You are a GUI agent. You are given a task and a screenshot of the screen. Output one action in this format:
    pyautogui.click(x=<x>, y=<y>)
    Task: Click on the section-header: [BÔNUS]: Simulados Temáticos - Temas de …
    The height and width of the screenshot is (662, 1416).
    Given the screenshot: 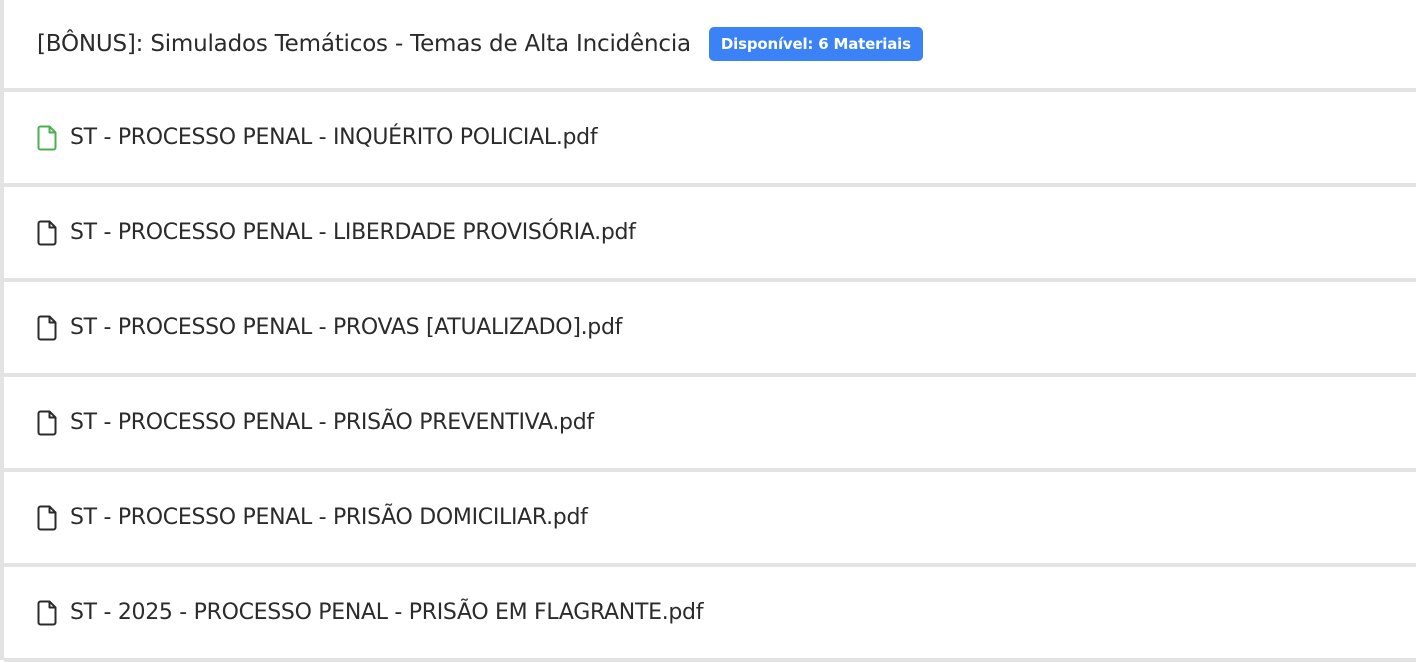 What is the action you would take?
    pyautogui.click(x=710, y=46)
    